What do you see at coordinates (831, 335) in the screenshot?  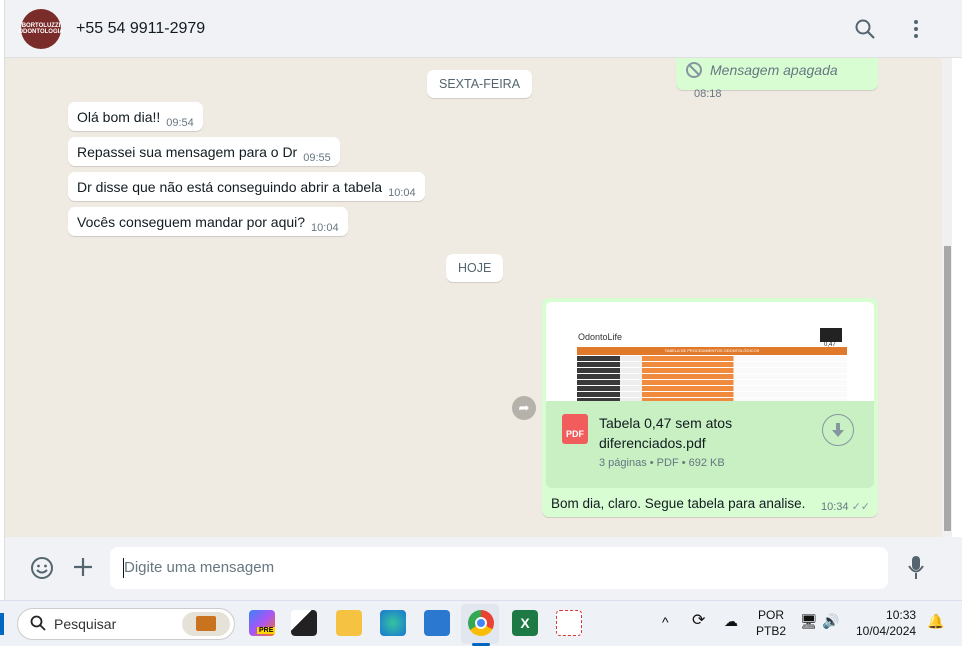 I see `preview-badge` at bounding box center [831, 335].